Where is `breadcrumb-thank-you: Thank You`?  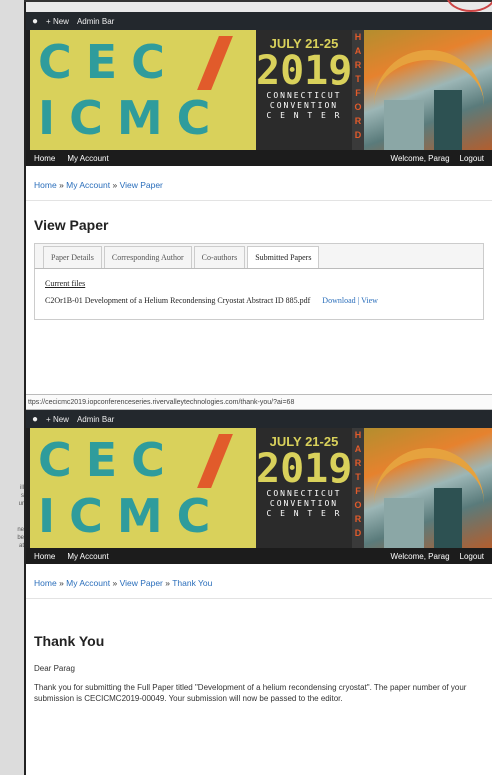 breadcrumb-thank-you: Thank You is located at coordinates (192, 583).